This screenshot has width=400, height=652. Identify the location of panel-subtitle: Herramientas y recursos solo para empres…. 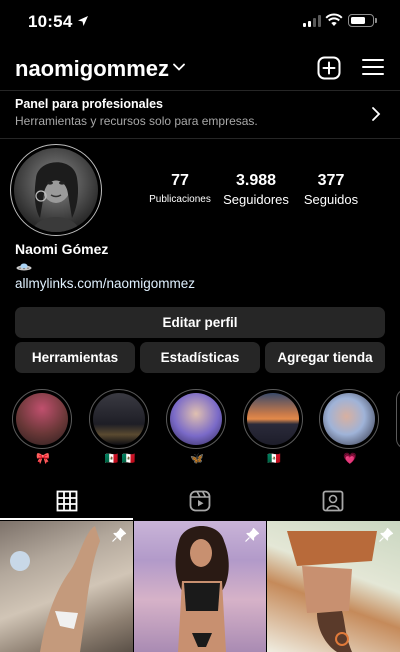
(136, 121).